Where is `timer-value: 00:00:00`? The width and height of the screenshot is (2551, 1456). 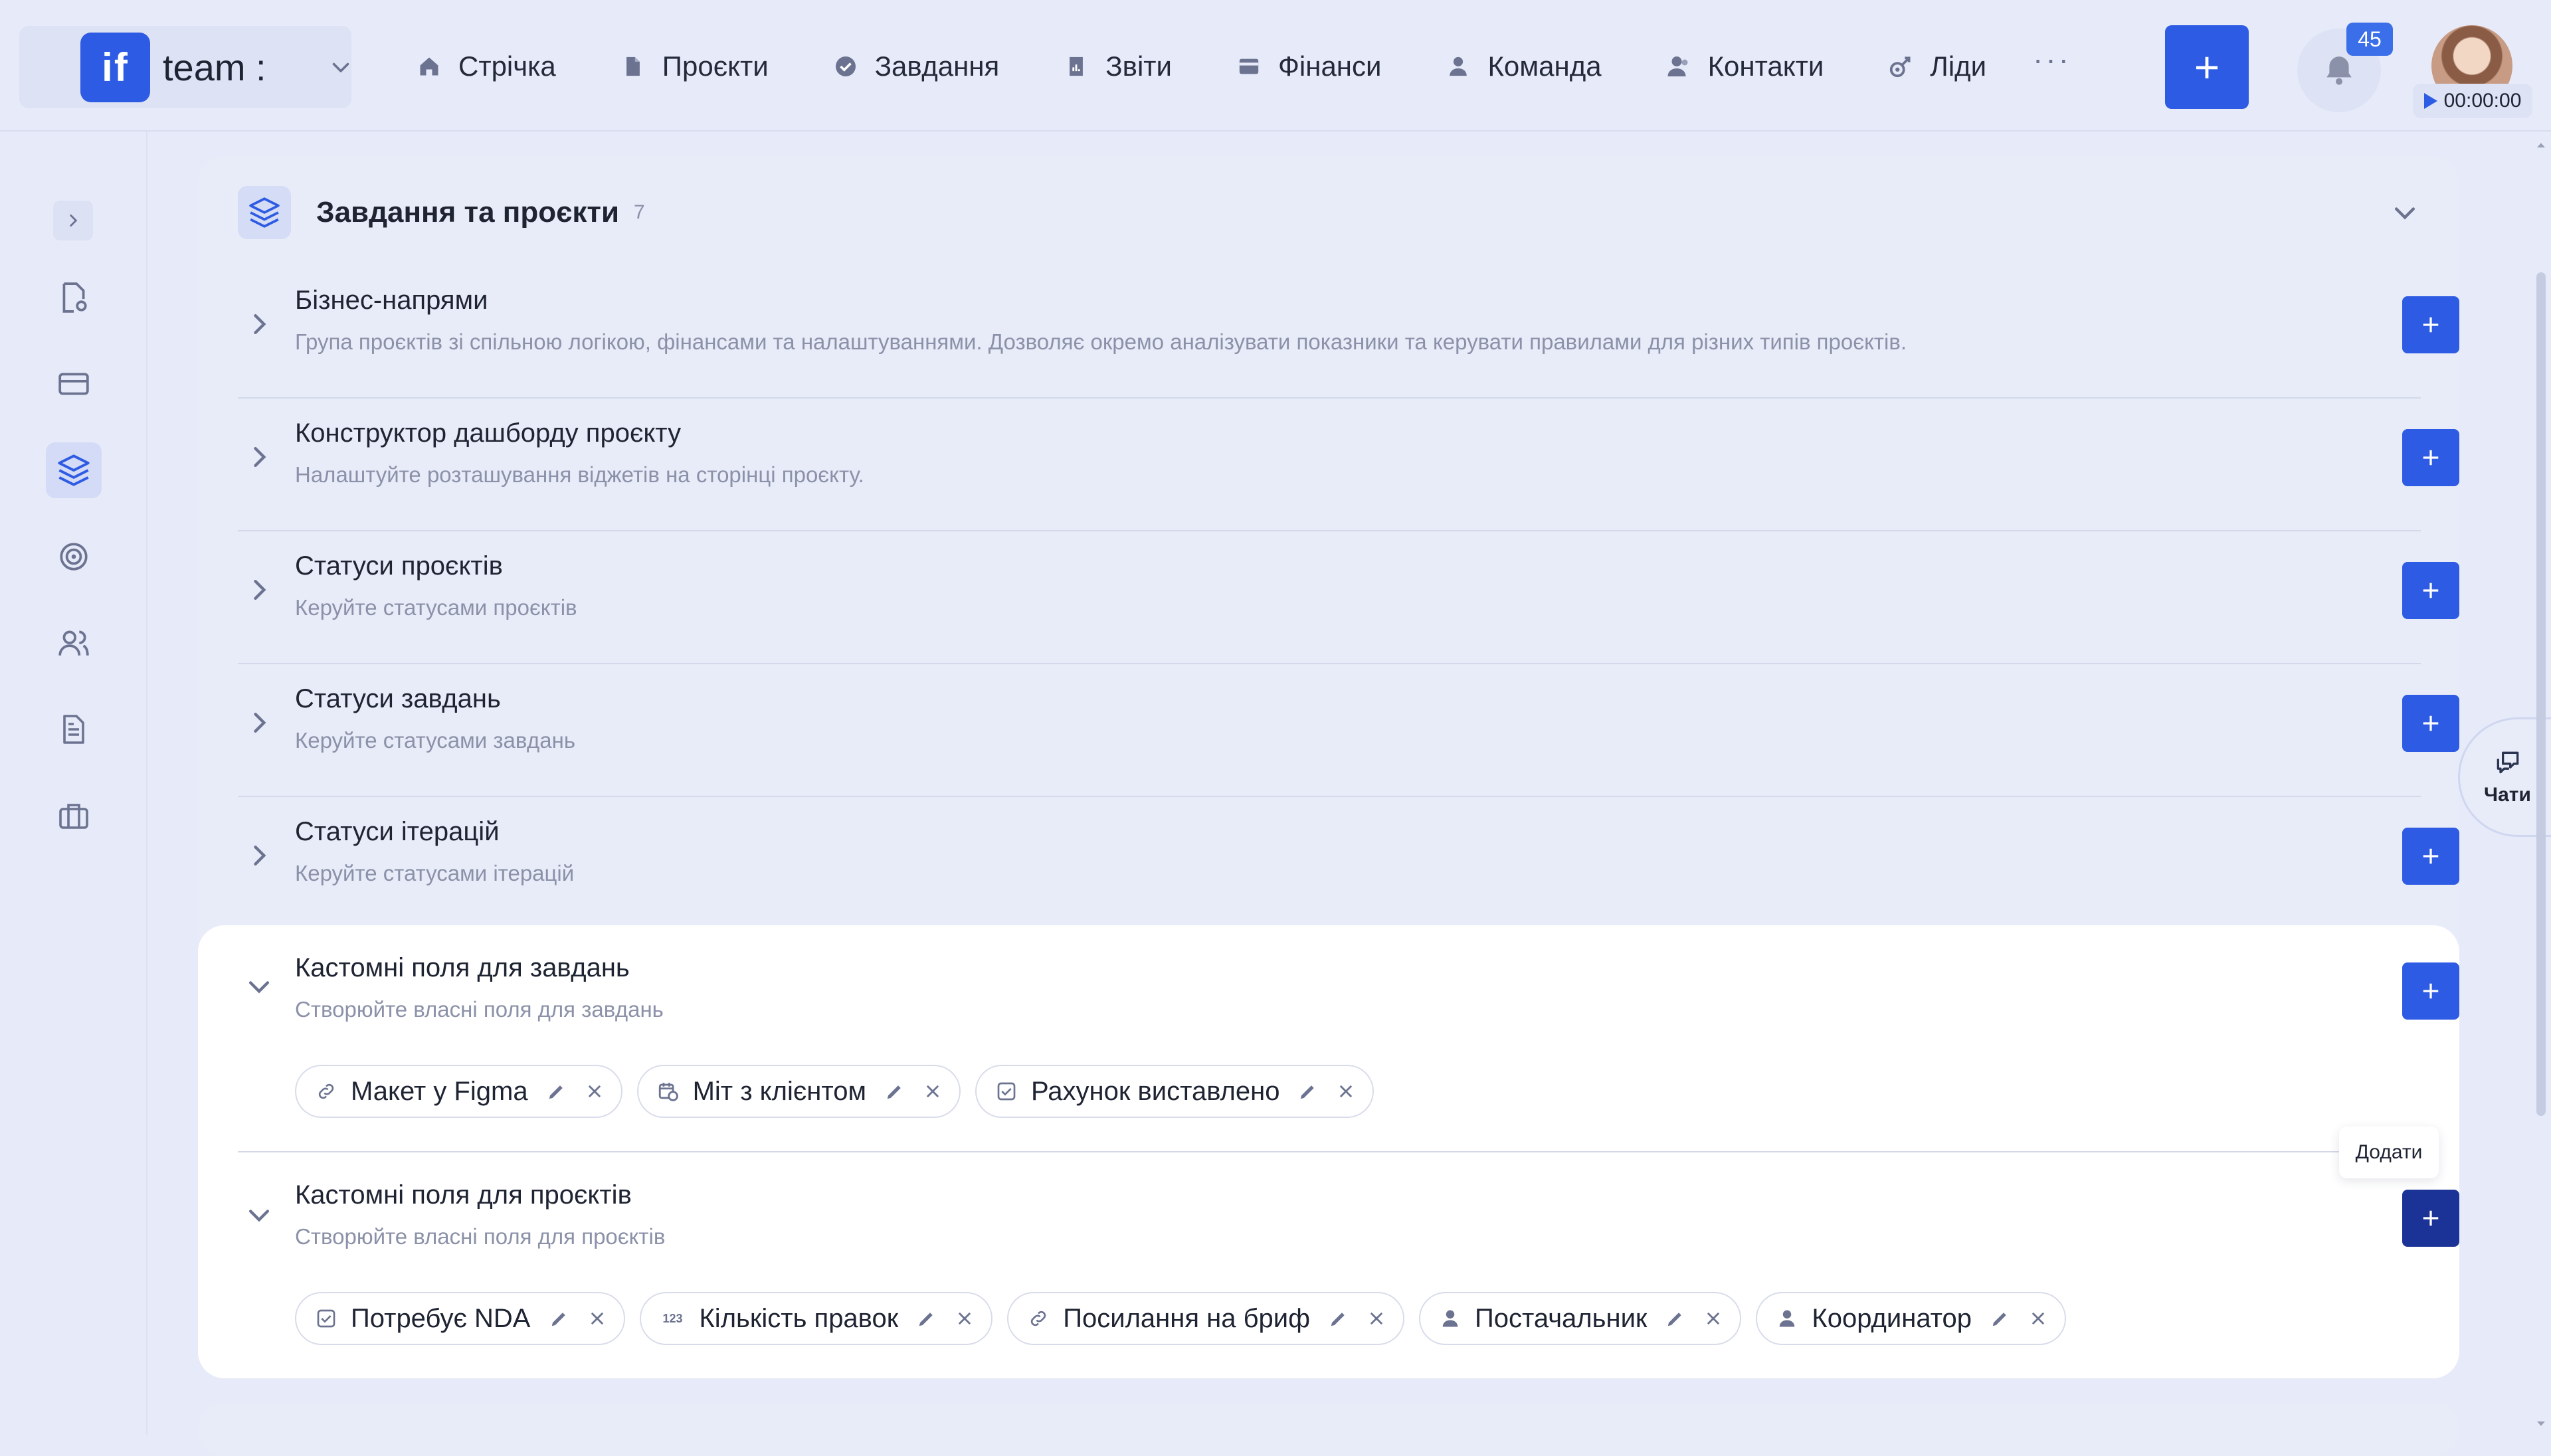
timer-value: 00:00:00 is located at coordinates (2482, 101).